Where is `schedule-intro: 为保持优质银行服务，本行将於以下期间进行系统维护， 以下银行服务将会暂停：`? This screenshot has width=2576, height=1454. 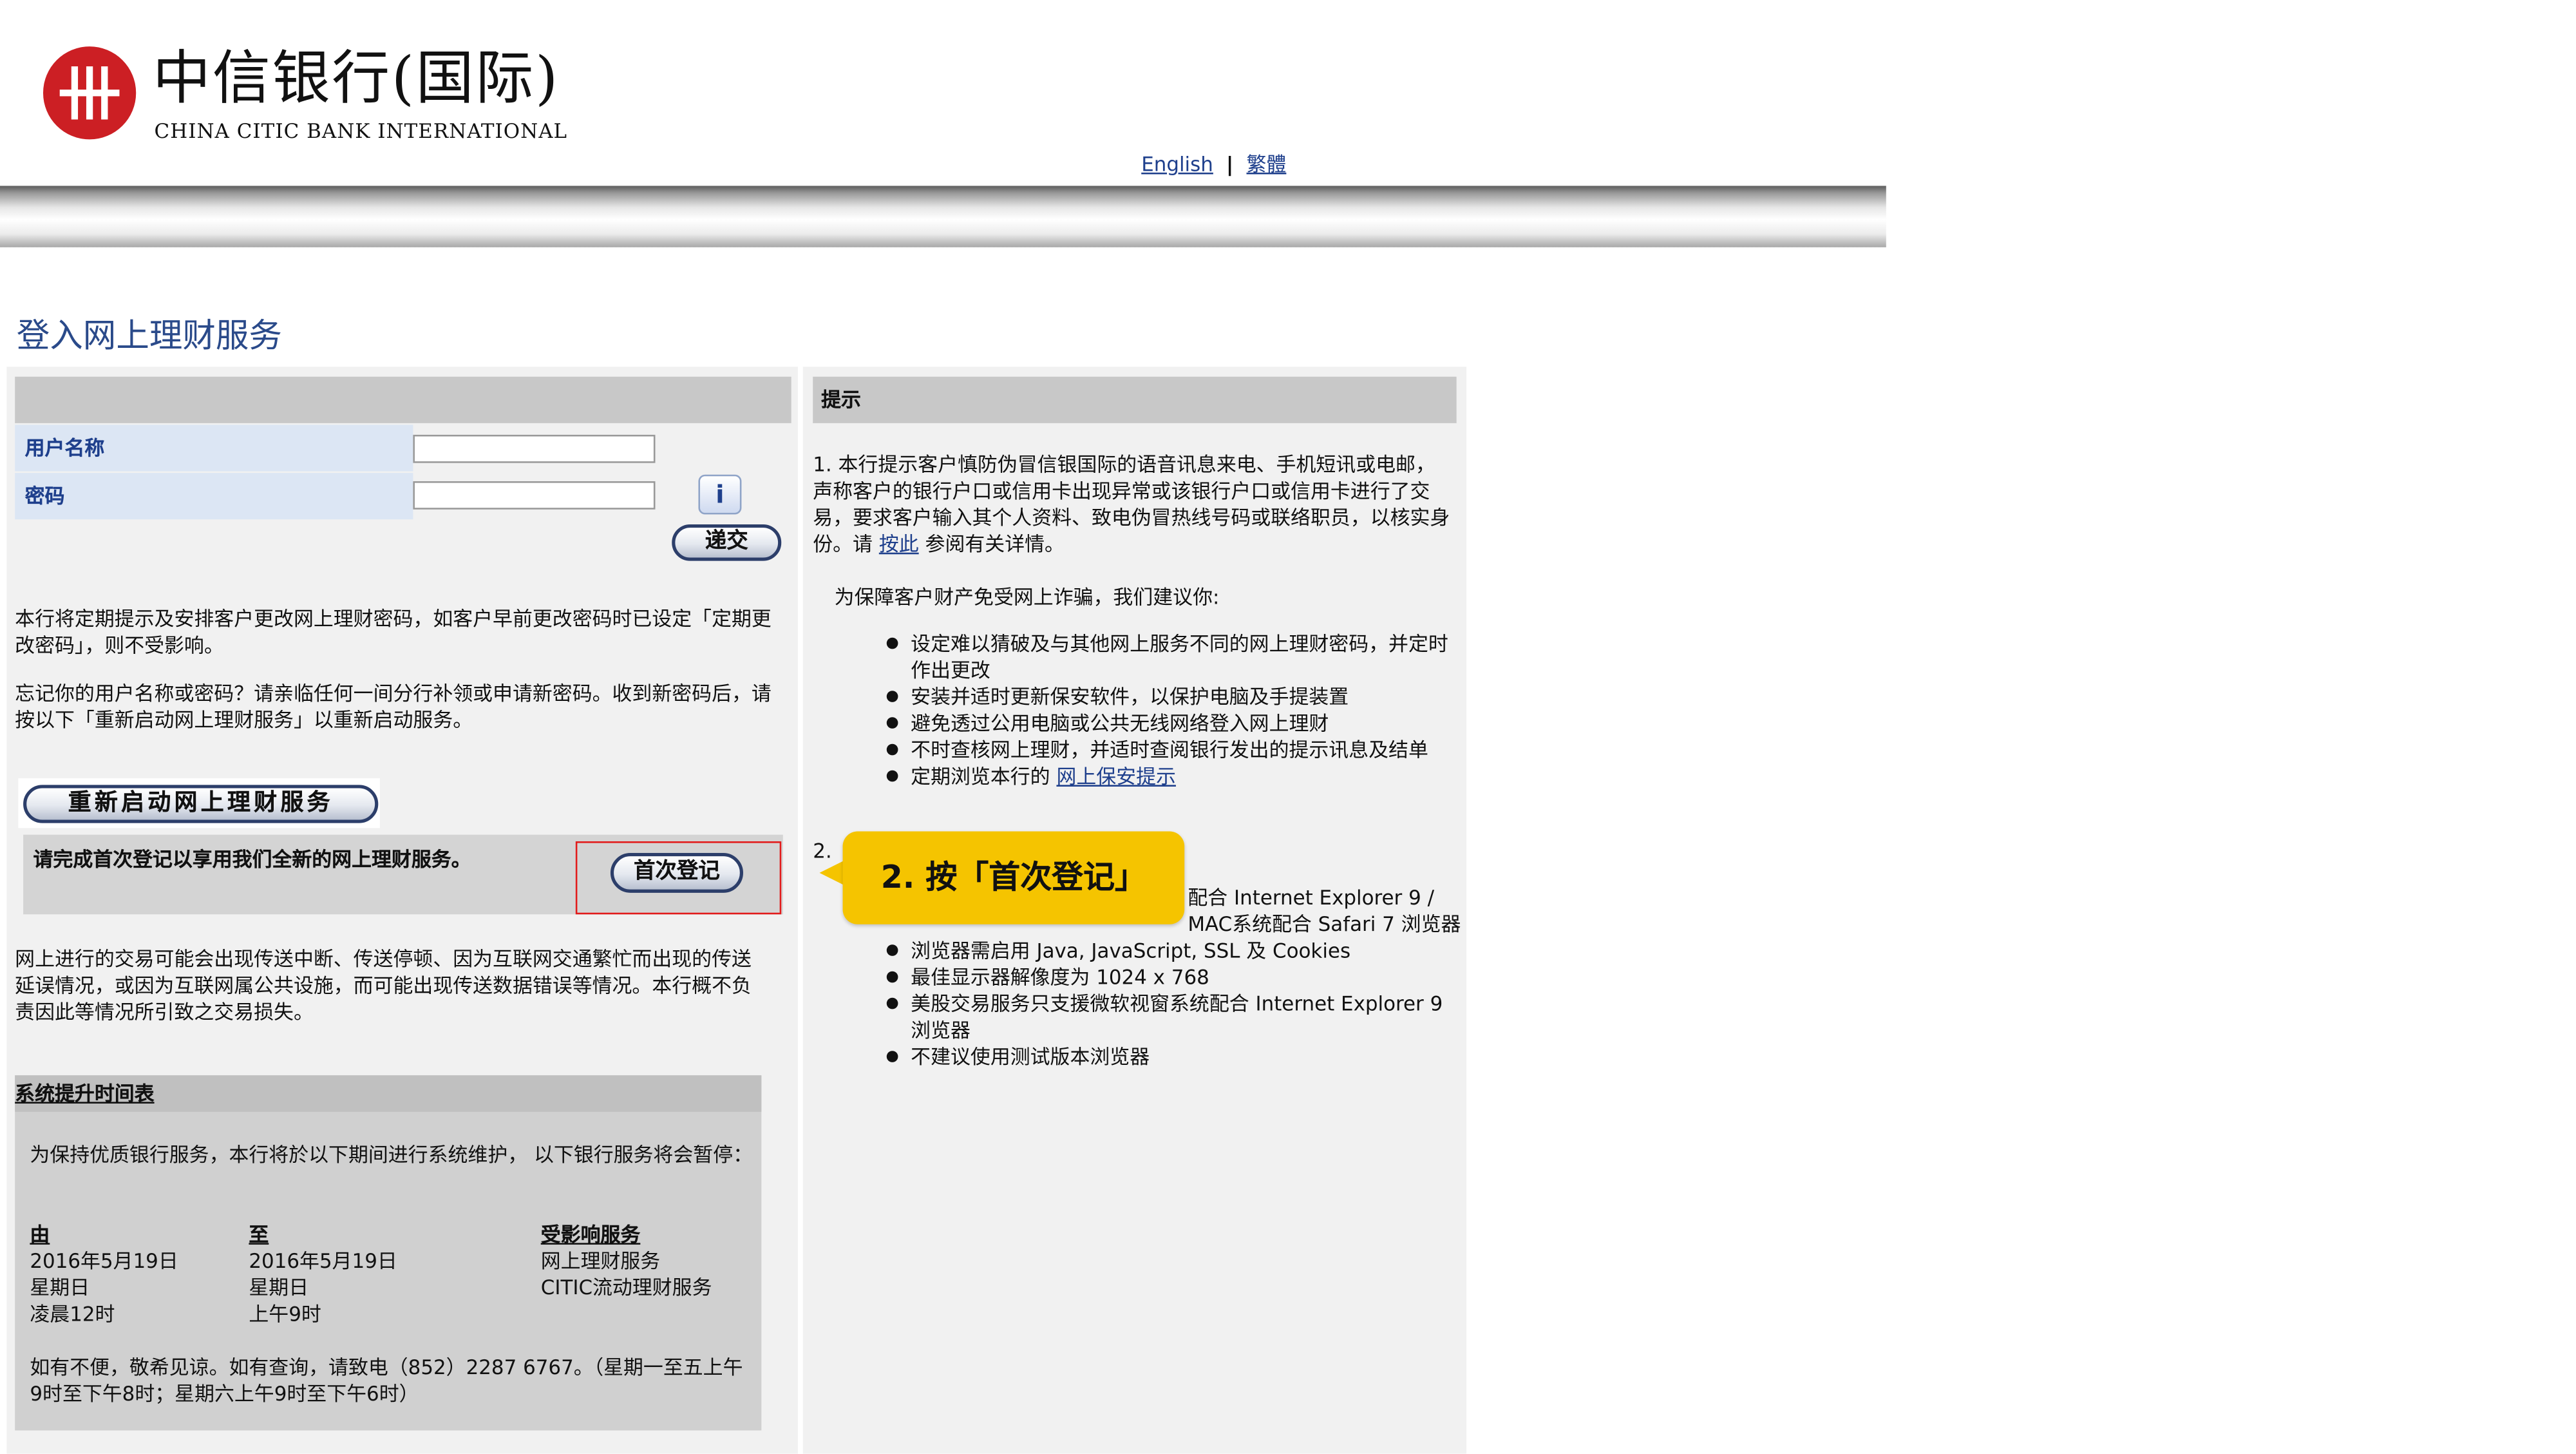
schedule-intro: 为保持优质银行服务，本行将於以下期间进行系统维护， 以下银行服务将会暂停： is located at coordinates (391, 1155).